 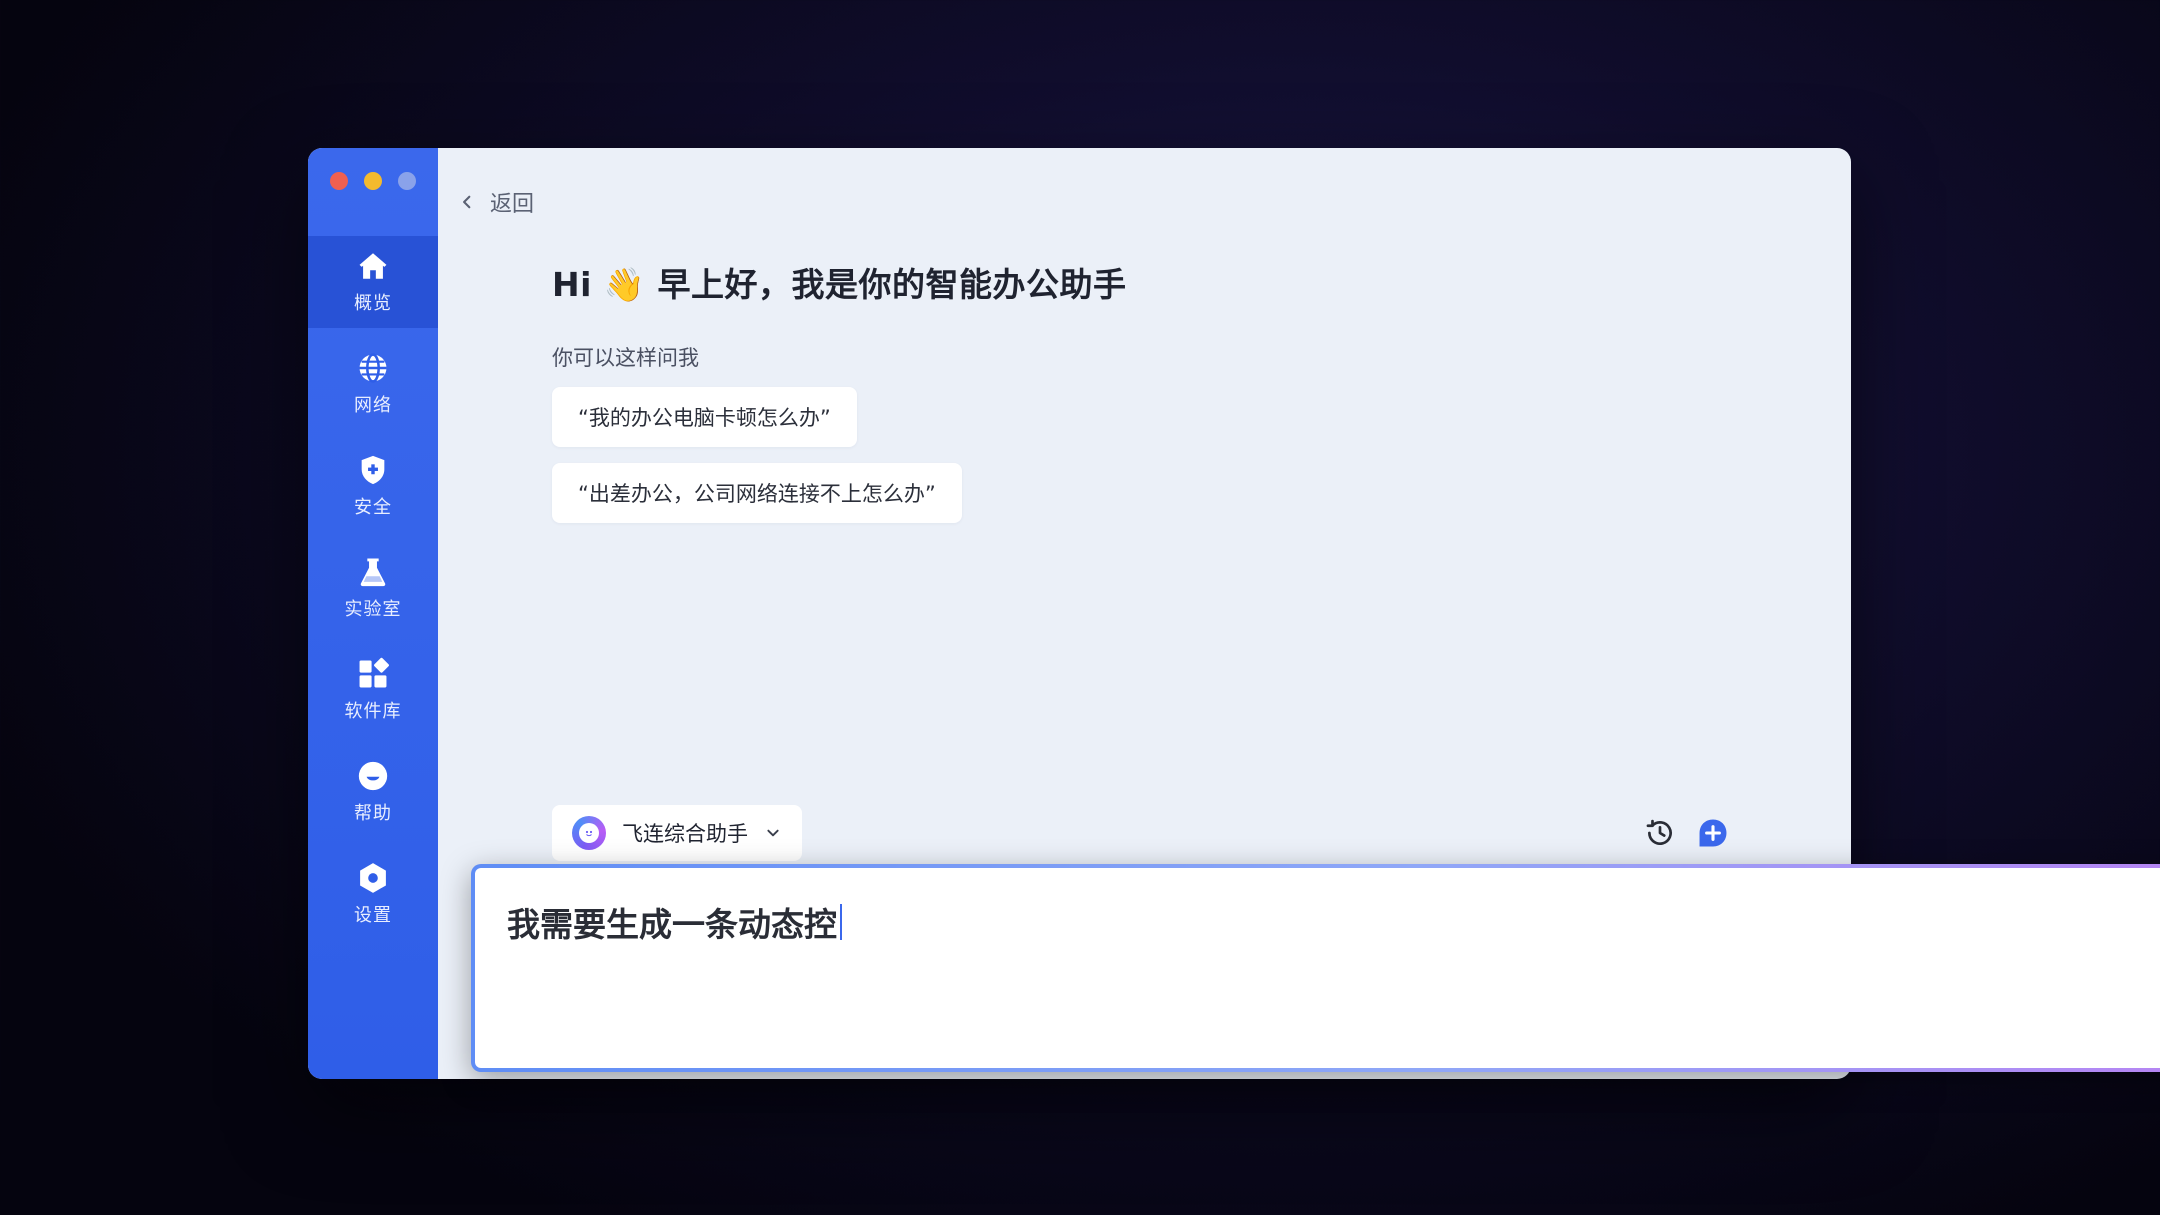 What do you see at coordinates (373, 181) in the screenshot?
I see `window-minimize-button` at bounding box center [373, 181].